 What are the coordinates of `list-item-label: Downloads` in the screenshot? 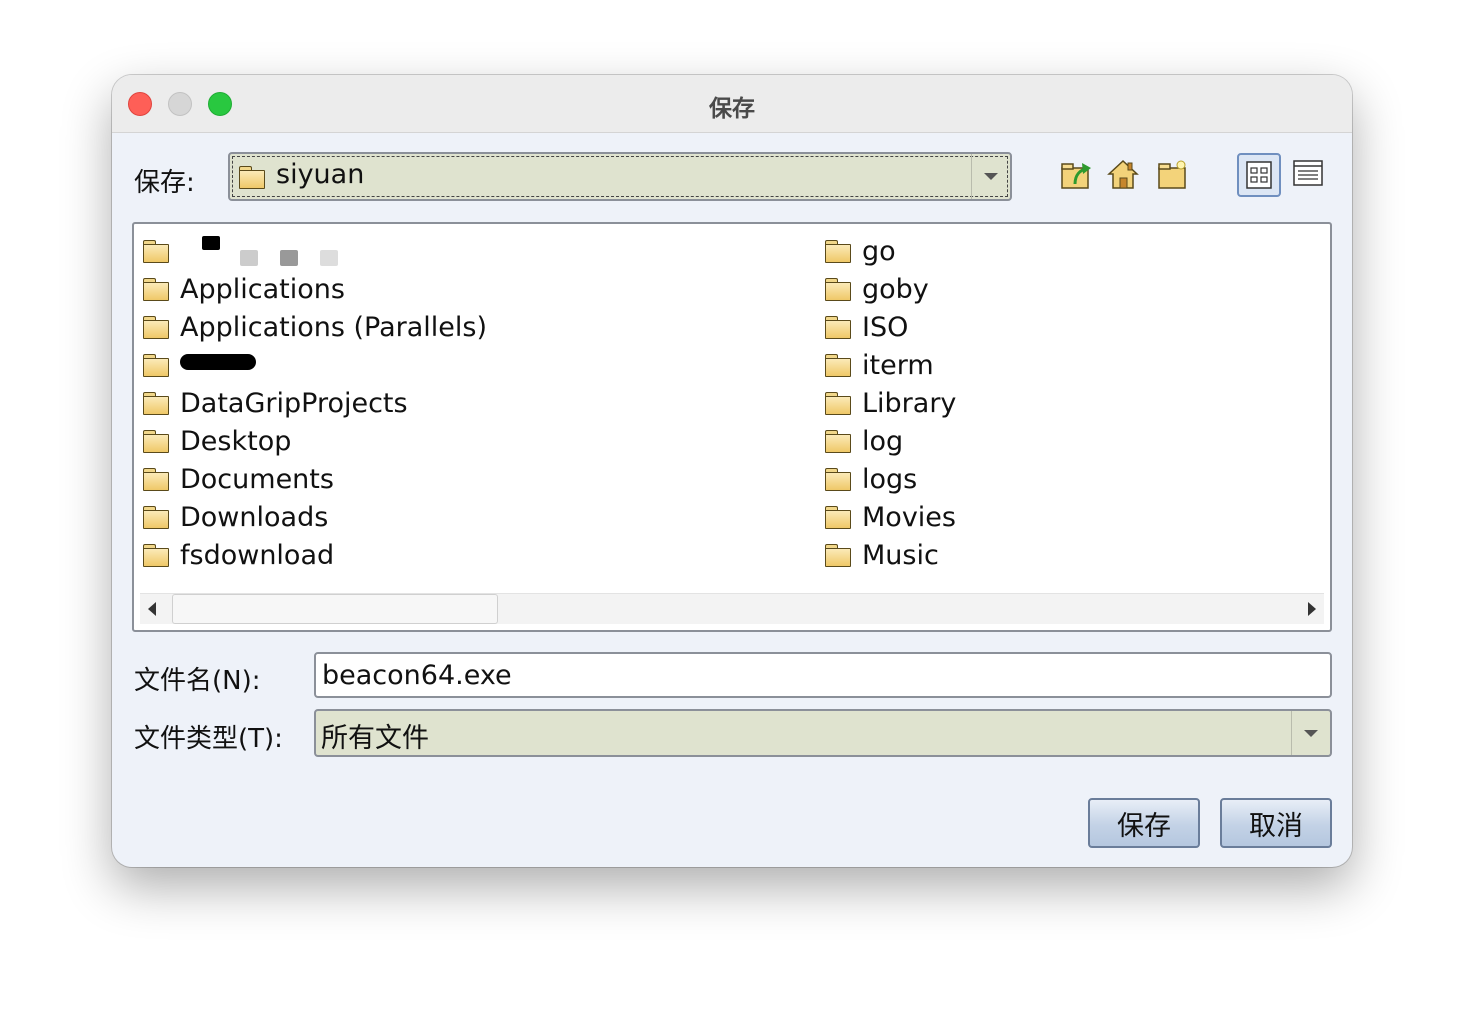 It's located at (254, 517).